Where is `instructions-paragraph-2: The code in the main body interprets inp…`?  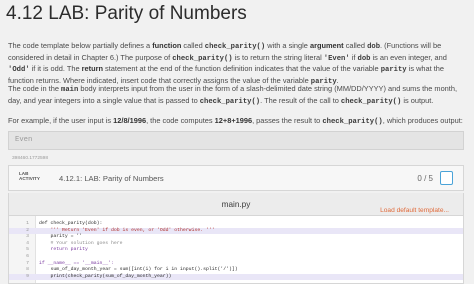
instructions-paragraph-2: The code in the main body interprets inp… is located at coordinates (233, 95).